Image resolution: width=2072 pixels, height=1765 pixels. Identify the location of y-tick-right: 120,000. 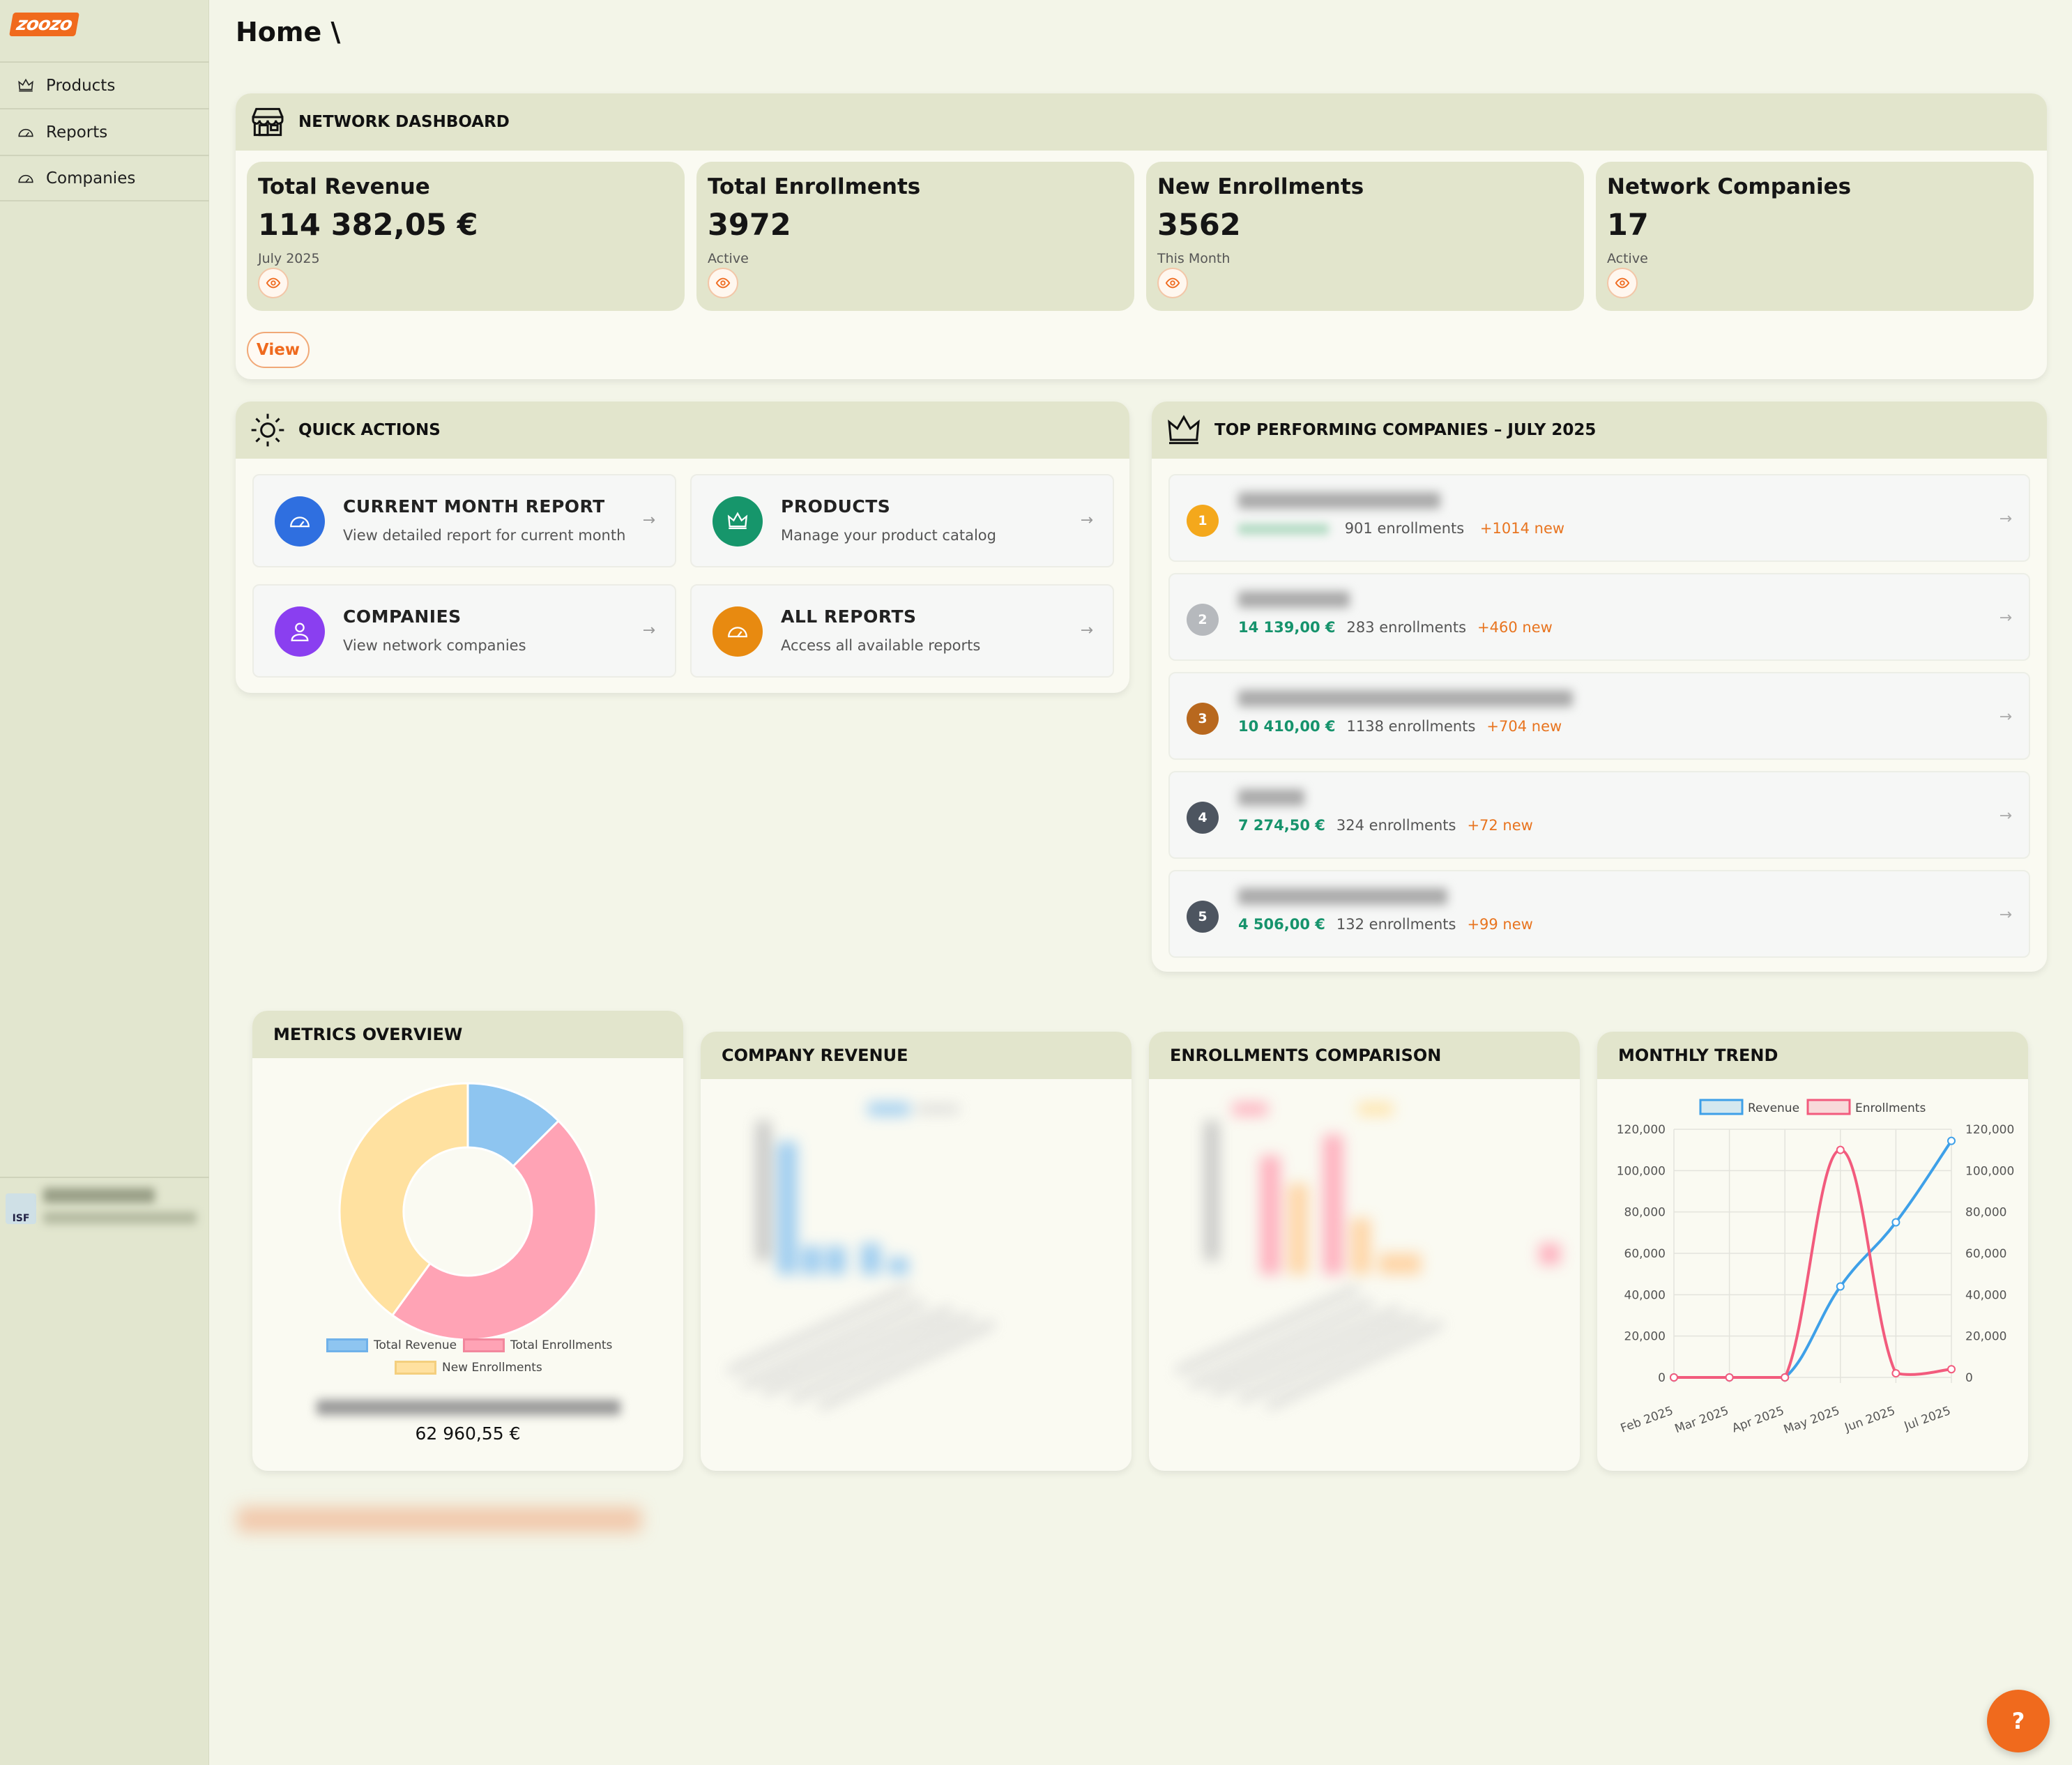
(1989, 1130).